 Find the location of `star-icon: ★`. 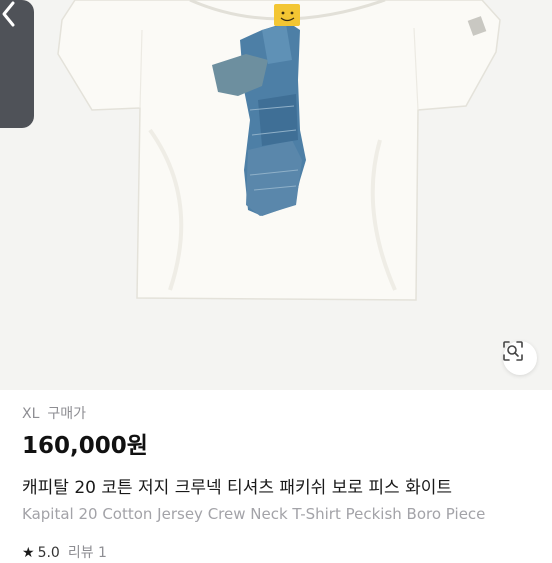

star-icon: ★ is located at coordinates (28, 553).